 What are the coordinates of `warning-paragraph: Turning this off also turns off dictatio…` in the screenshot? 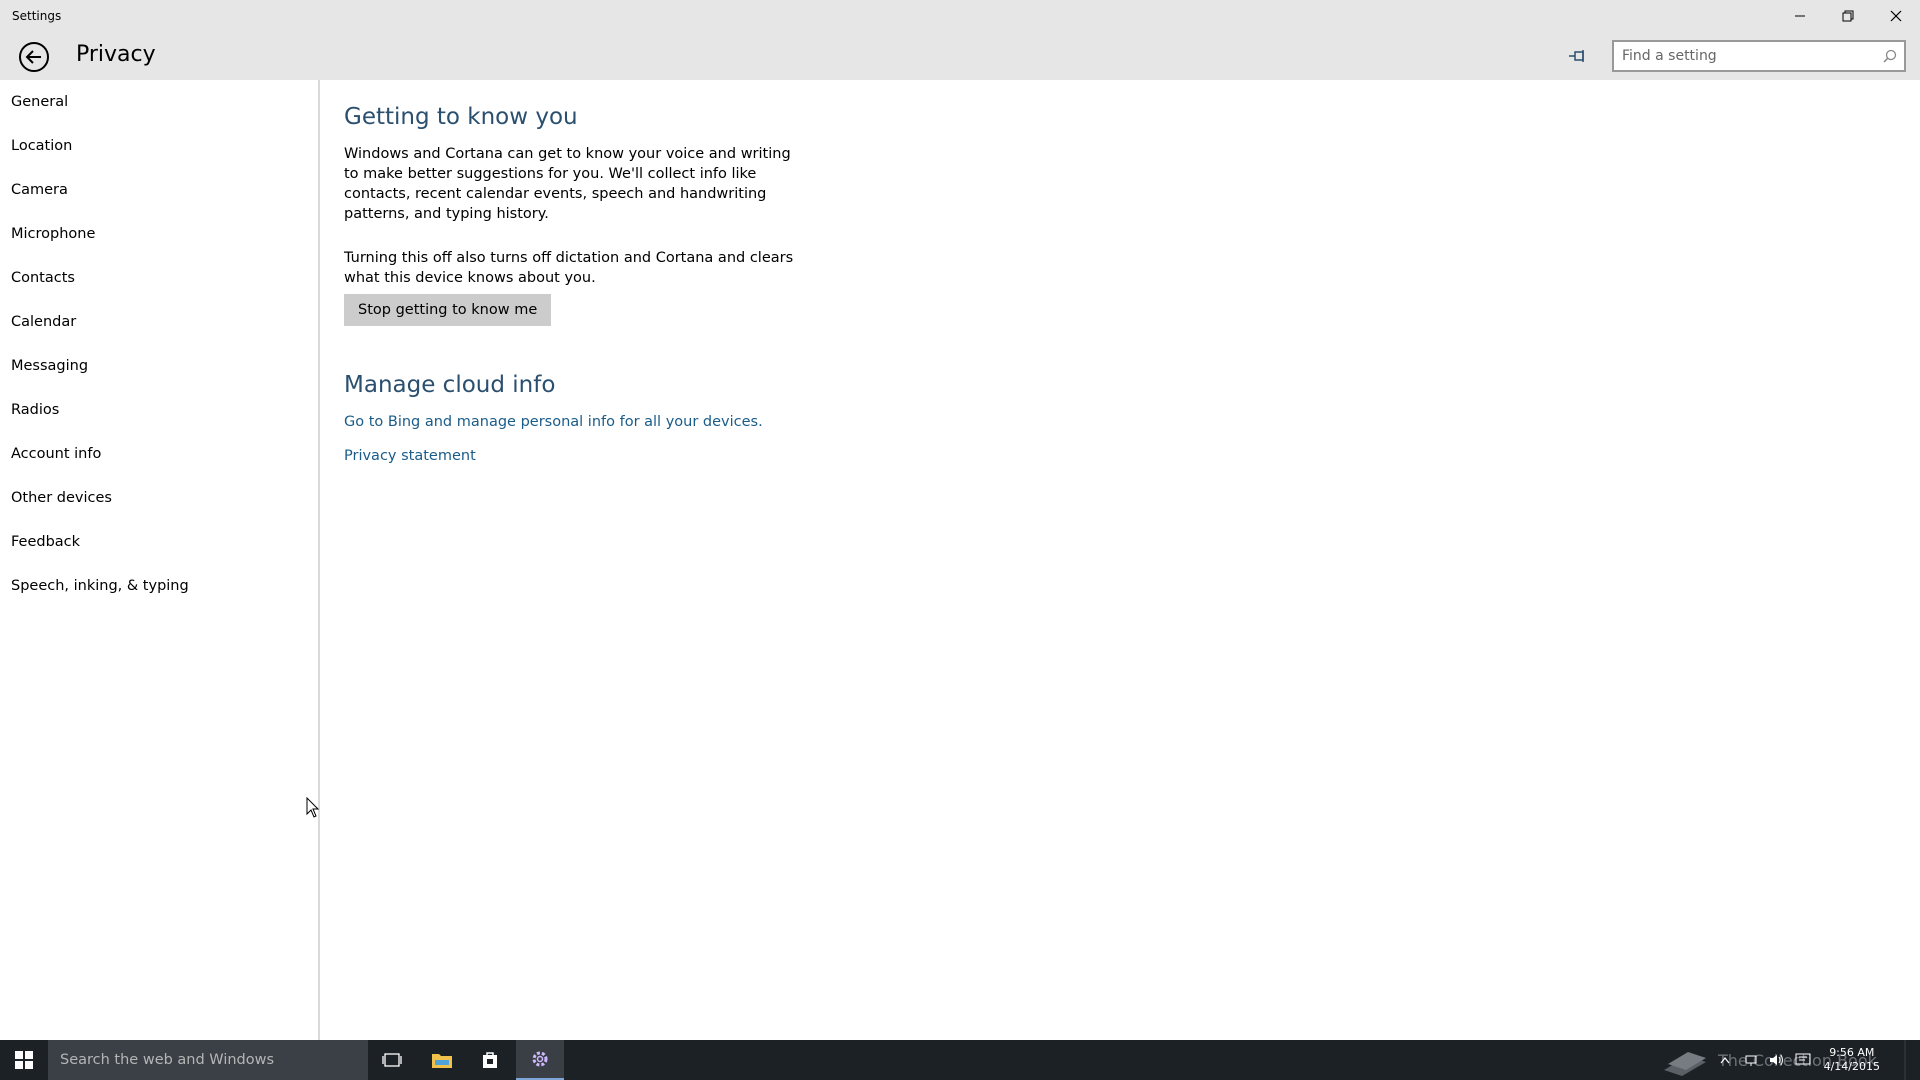 It's located at (569, 268).